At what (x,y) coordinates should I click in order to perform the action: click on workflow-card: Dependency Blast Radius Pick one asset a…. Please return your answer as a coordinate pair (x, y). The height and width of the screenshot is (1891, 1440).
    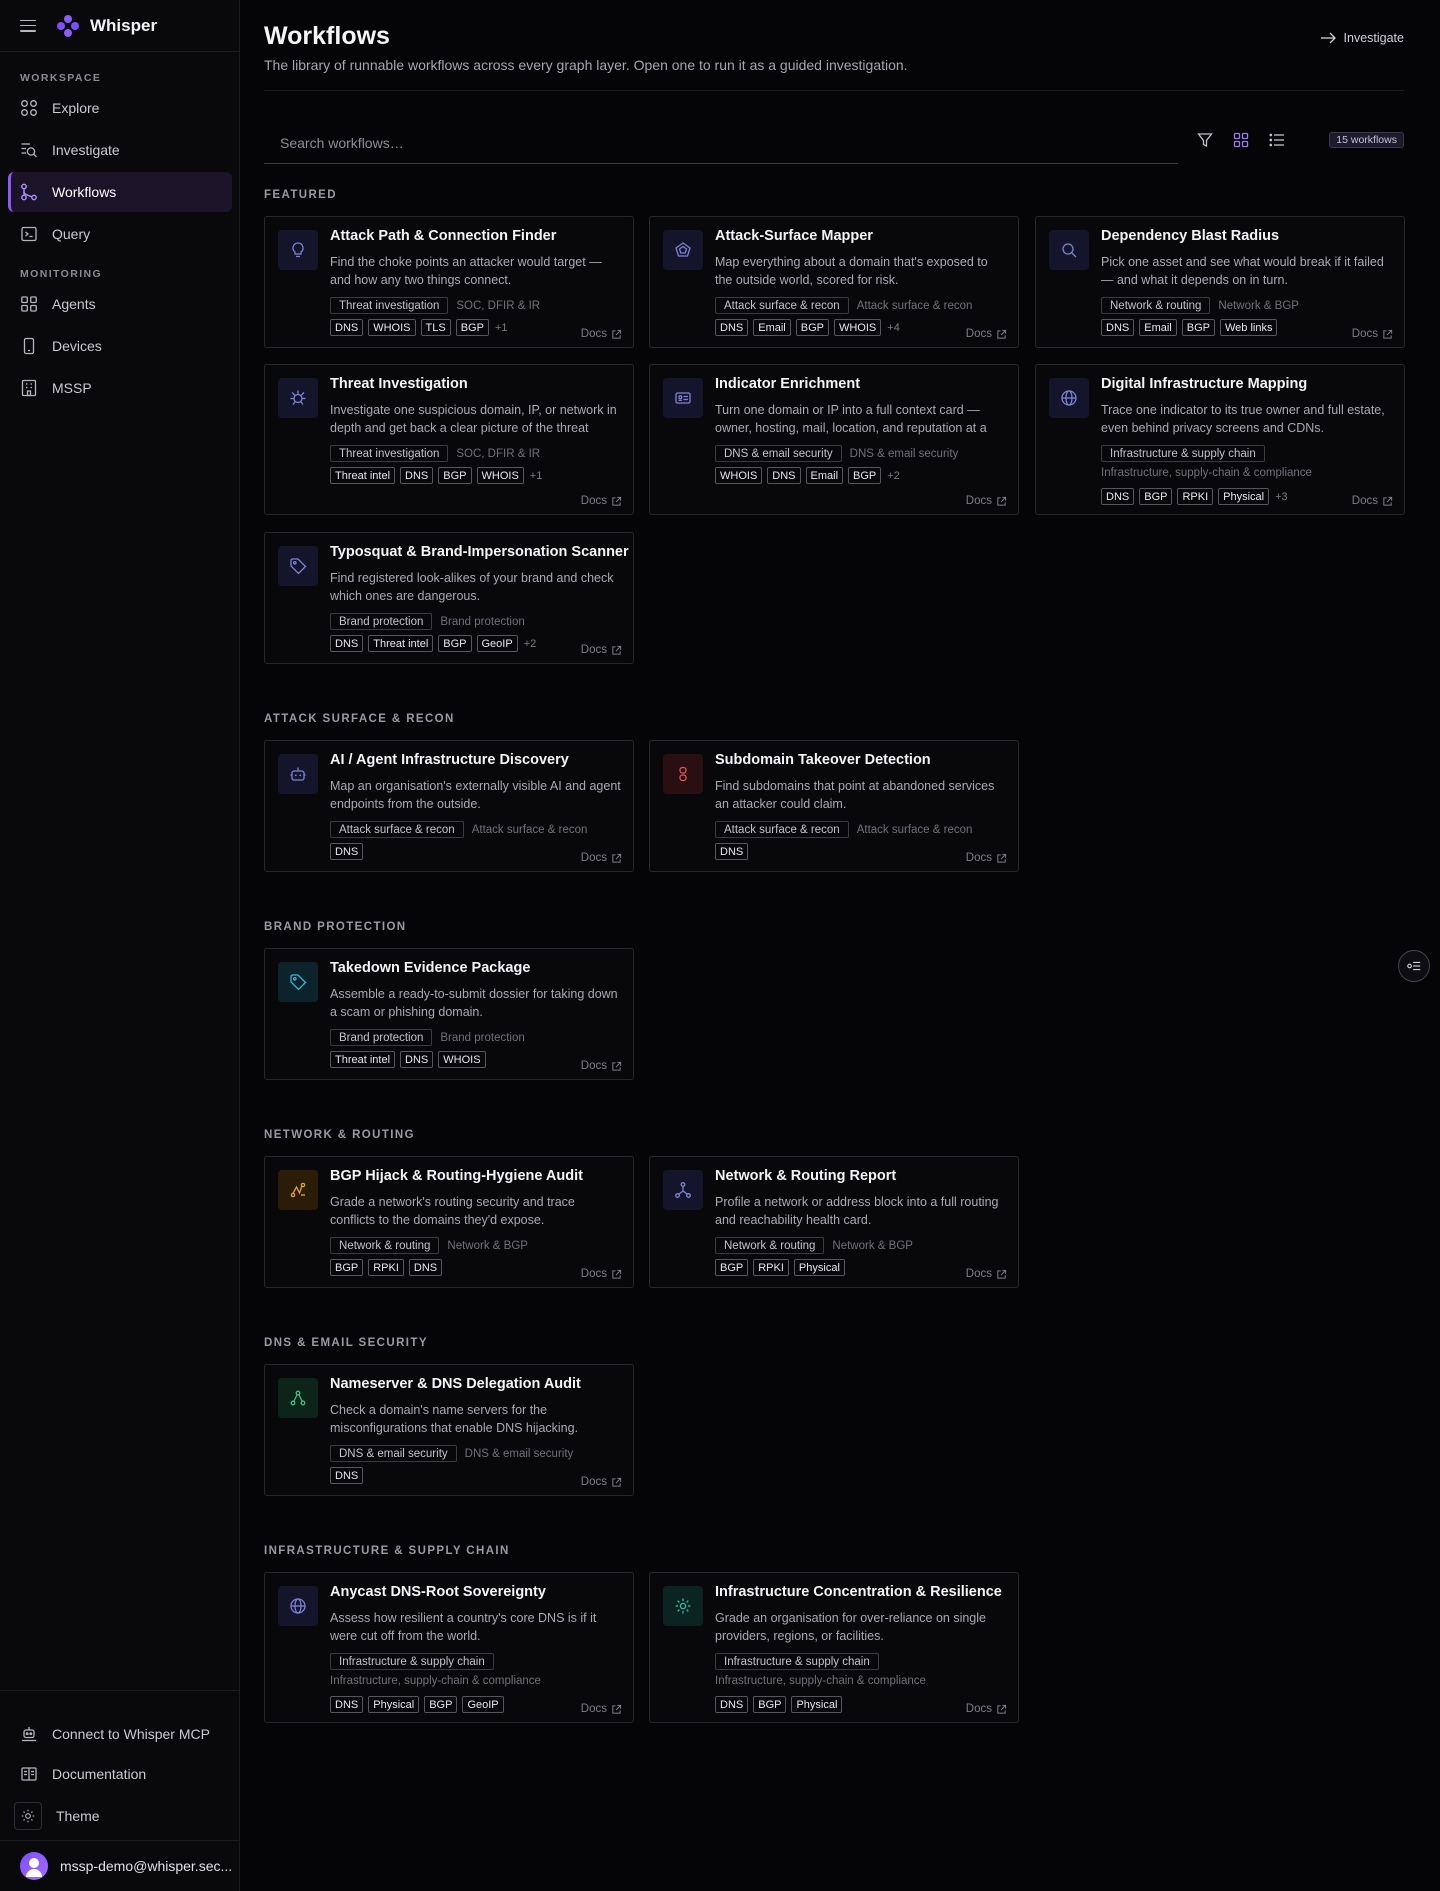
    Looking at the image, I should click on (1220, 282).